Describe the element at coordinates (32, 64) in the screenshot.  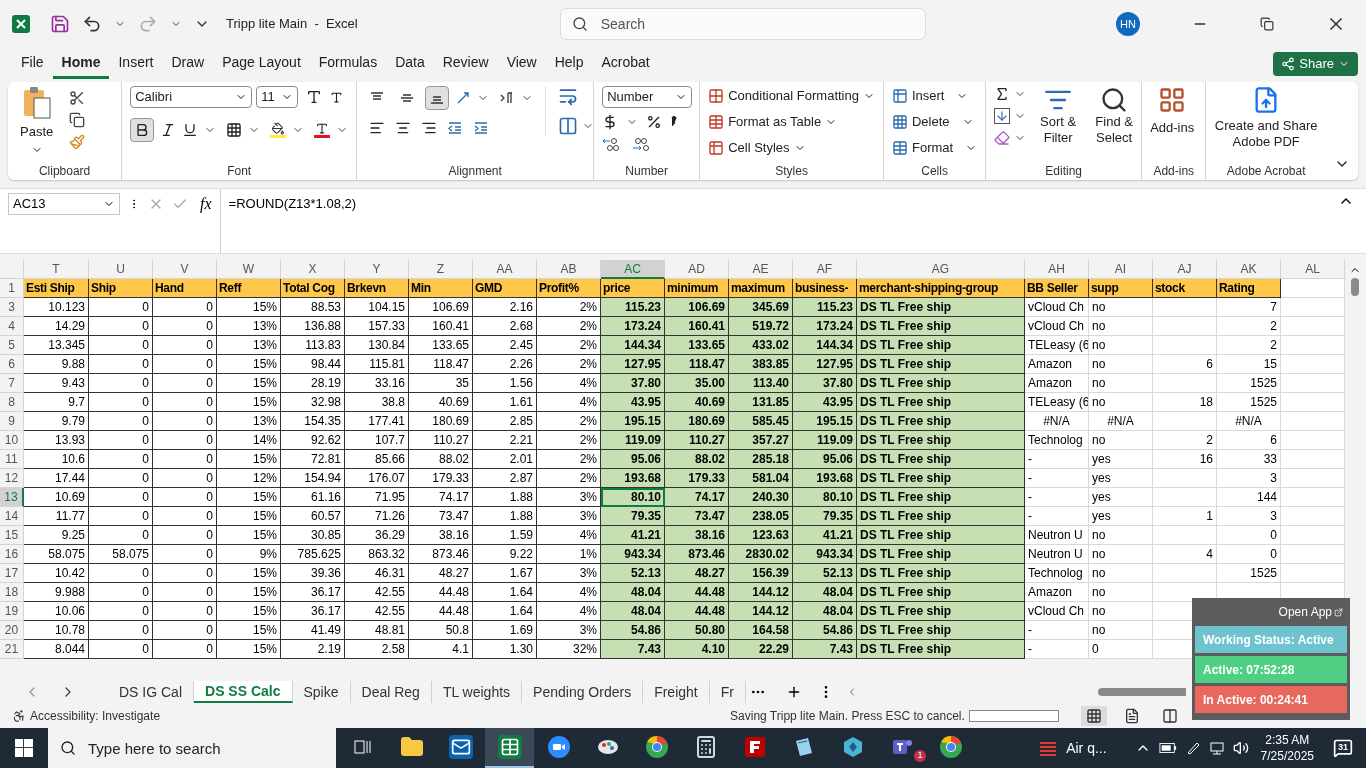
I see `menu-tab: File` at that location.